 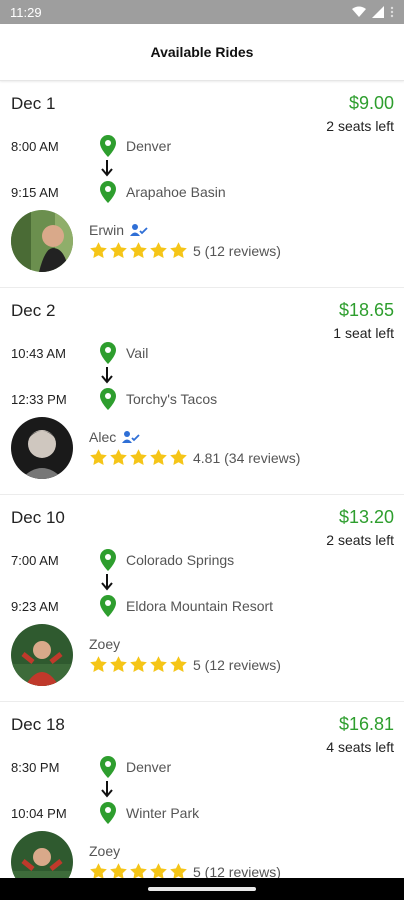 What do you see at coordinates (359, 11) in the screenshot?
I see `wifi-icon` at bounding box center [359, 11].